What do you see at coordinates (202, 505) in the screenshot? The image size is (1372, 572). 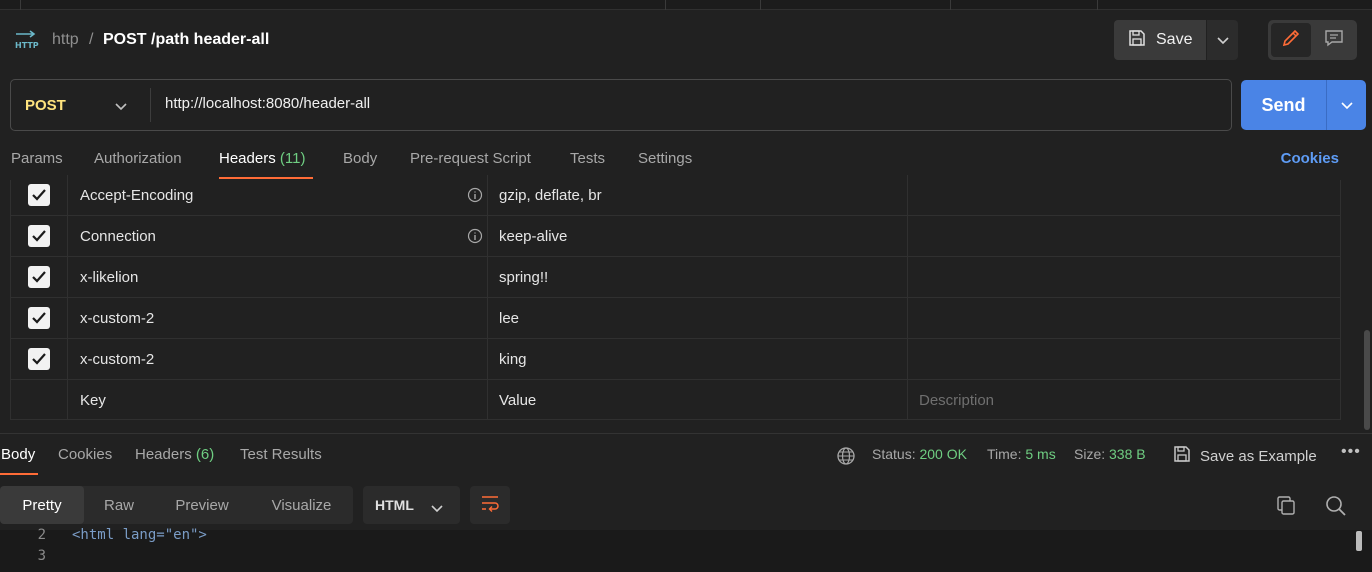 I see `format-preview: Preview` at bounding box center [202, 505].